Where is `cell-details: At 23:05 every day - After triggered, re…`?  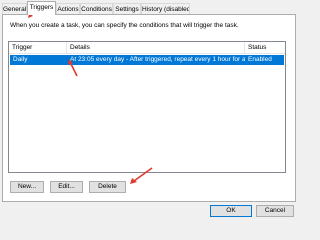
cell-details: At 23:05 every day - After triggered, re… is located at coordinates (157, 59).